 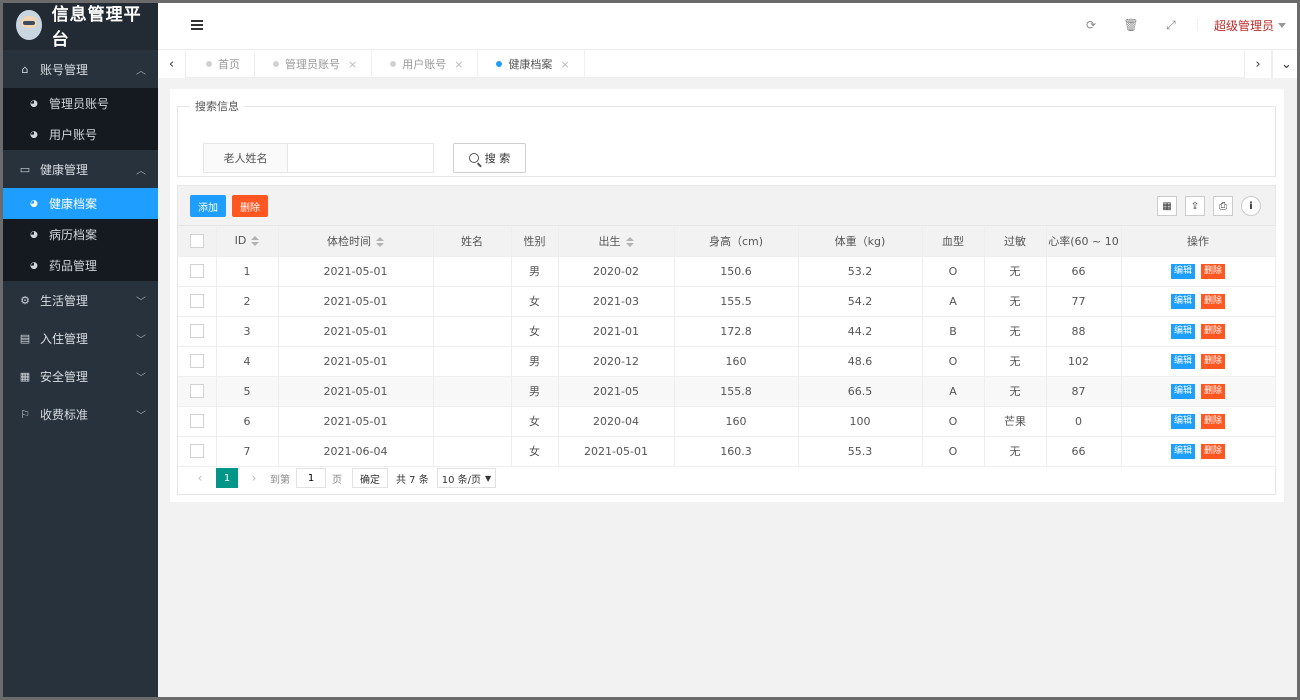 I want to click on cell-blood-type: O, so click(x=953, y=451).